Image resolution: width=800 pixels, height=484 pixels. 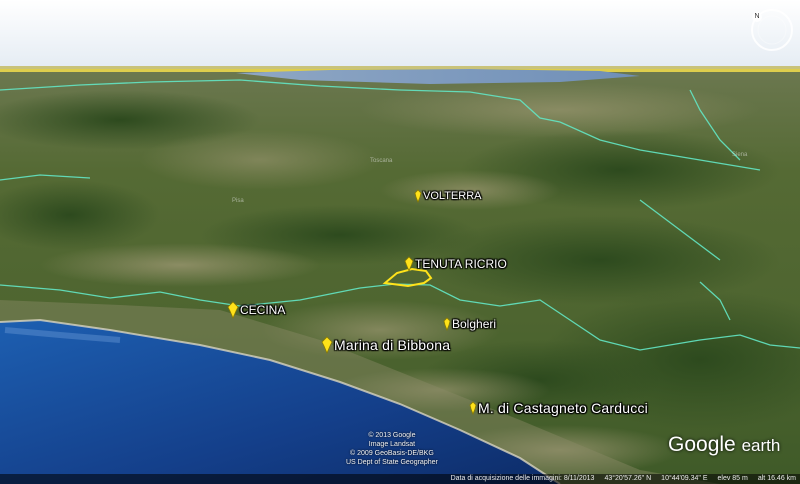 What do you see at coordinates (776, 478) in the screenshot?
I see `altitude-readout: alt 16.46 km` at bounding box center [776, 478].